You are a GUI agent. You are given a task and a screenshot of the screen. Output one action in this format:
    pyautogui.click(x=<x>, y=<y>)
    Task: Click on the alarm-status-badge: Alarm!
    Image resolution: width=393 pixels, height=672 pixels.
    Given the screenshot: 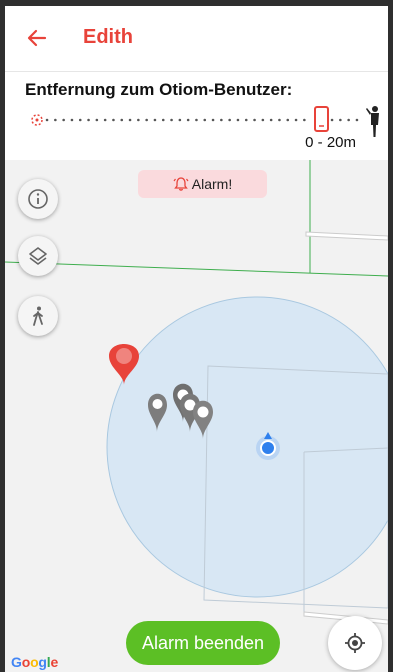 What is the action you would take?
    pyautogui.click(x=202, y=184)
    